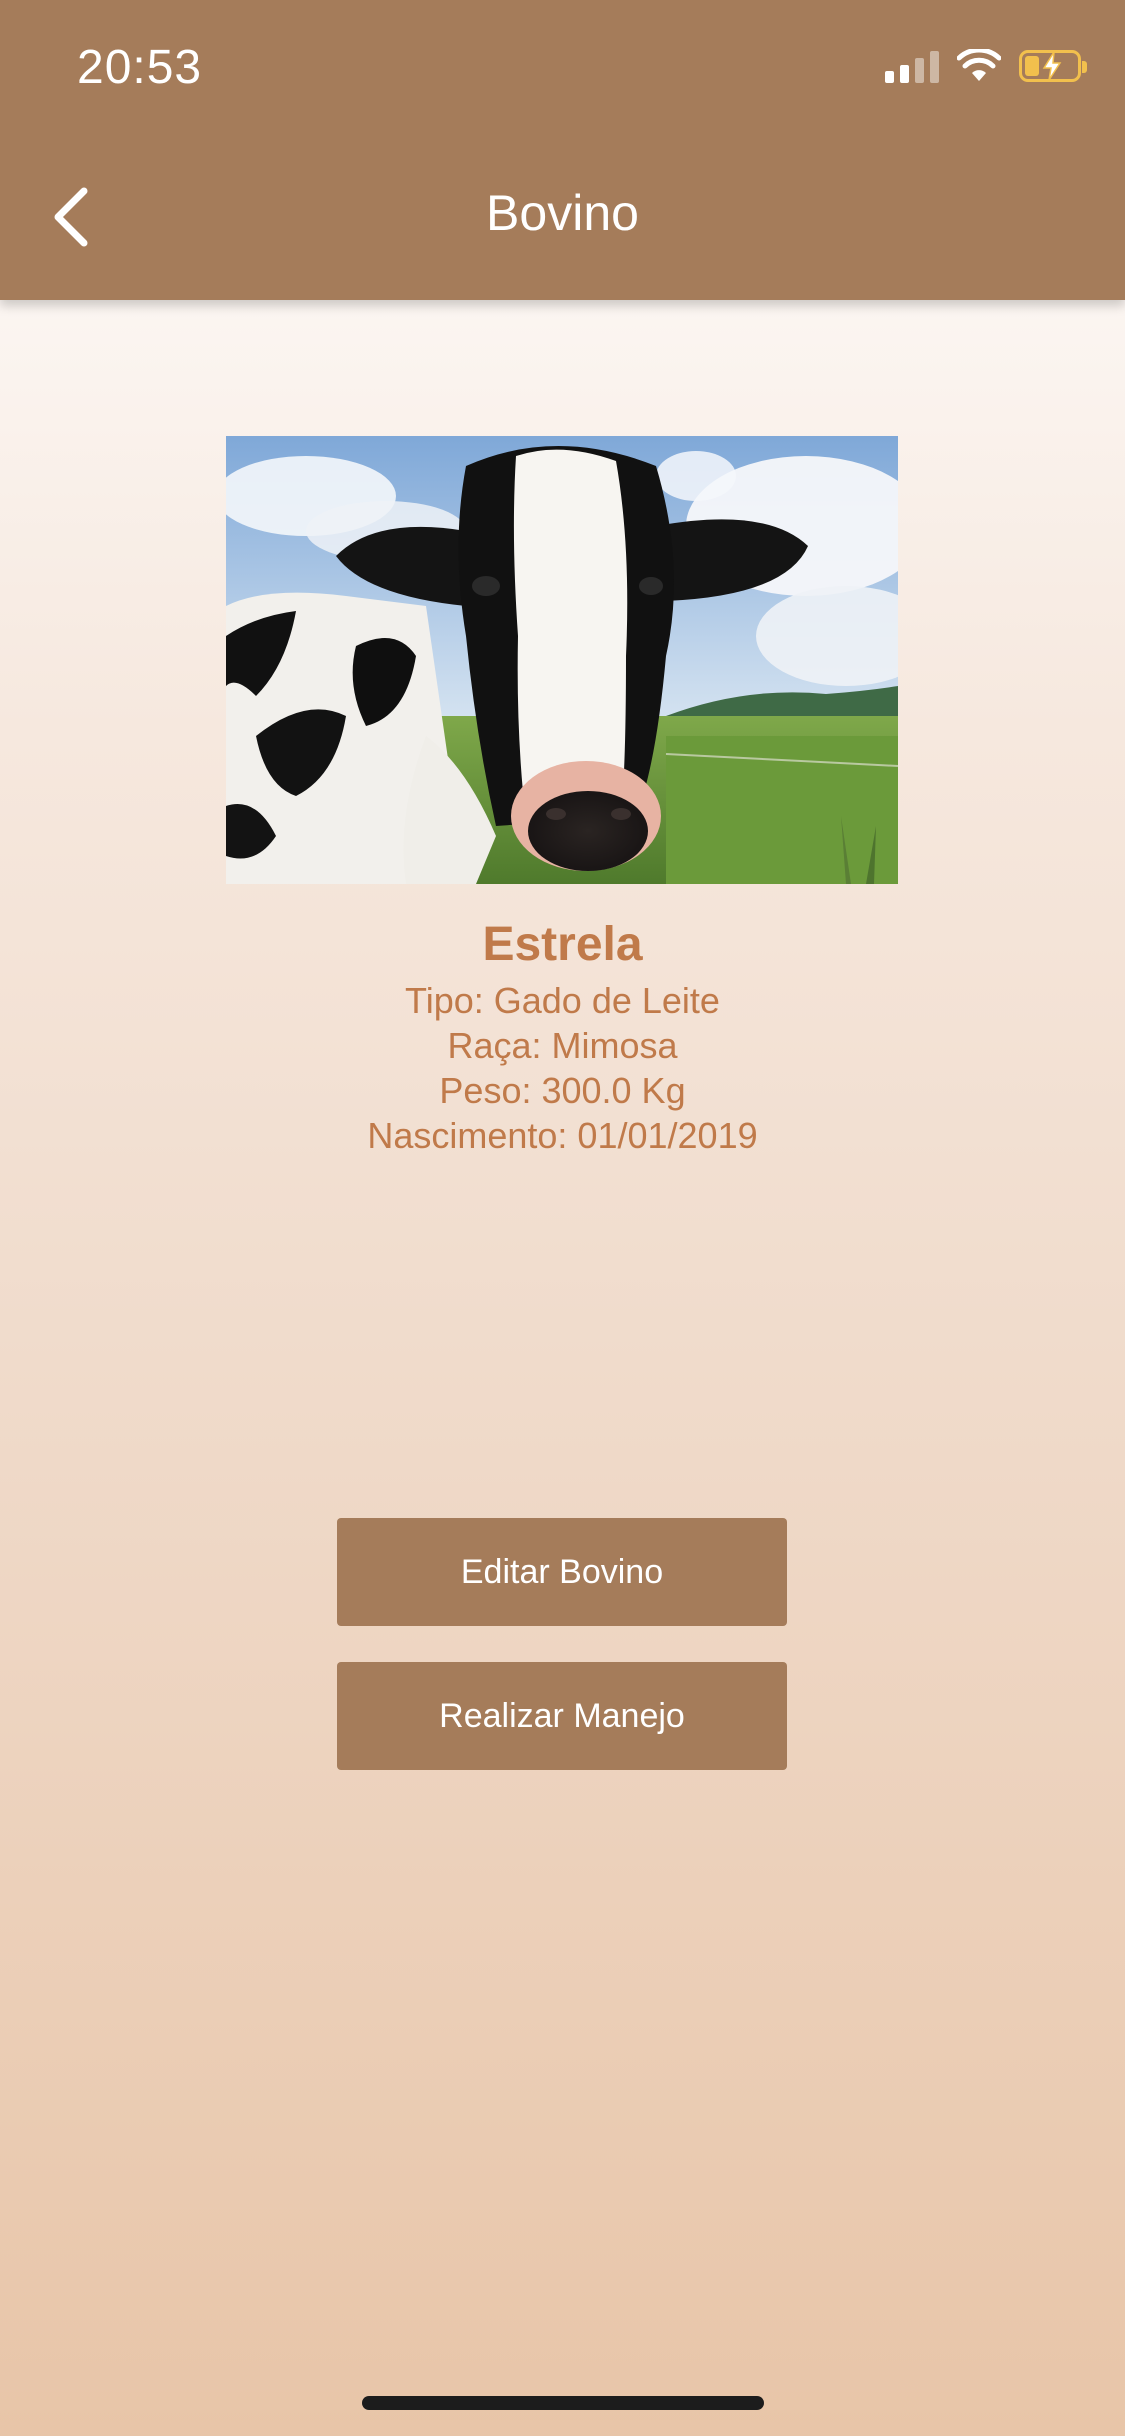  What do you see at coordinates (562, 213) in the screenshot?
I see `page-title: Bovino` at bounding box center [562, 213].